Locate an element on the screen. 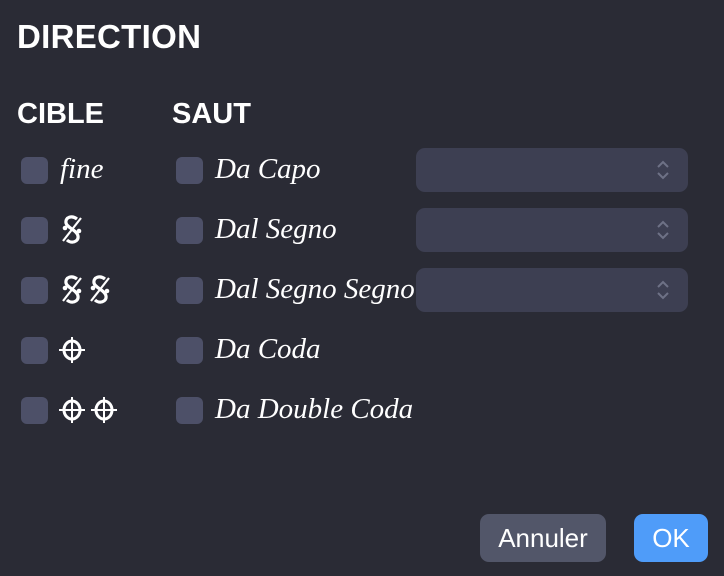 This screenshot has width=724, height=576. jump-checkbox-dal-segno-segno is located at coordinates (189, 290).